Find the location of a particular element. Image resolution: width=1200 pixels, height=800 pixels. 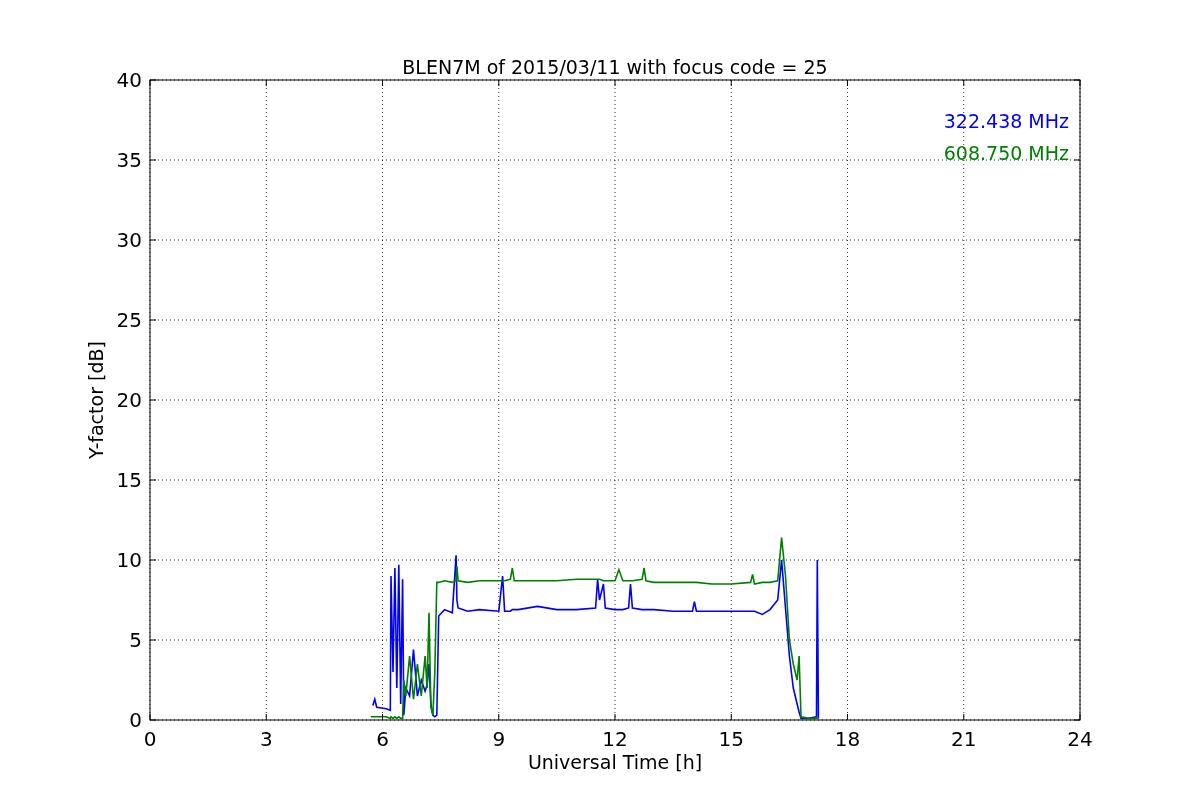

chart-title: BLEN7M of 2015/03/11 with focus code = 25 is located at coordinates (615, 67).